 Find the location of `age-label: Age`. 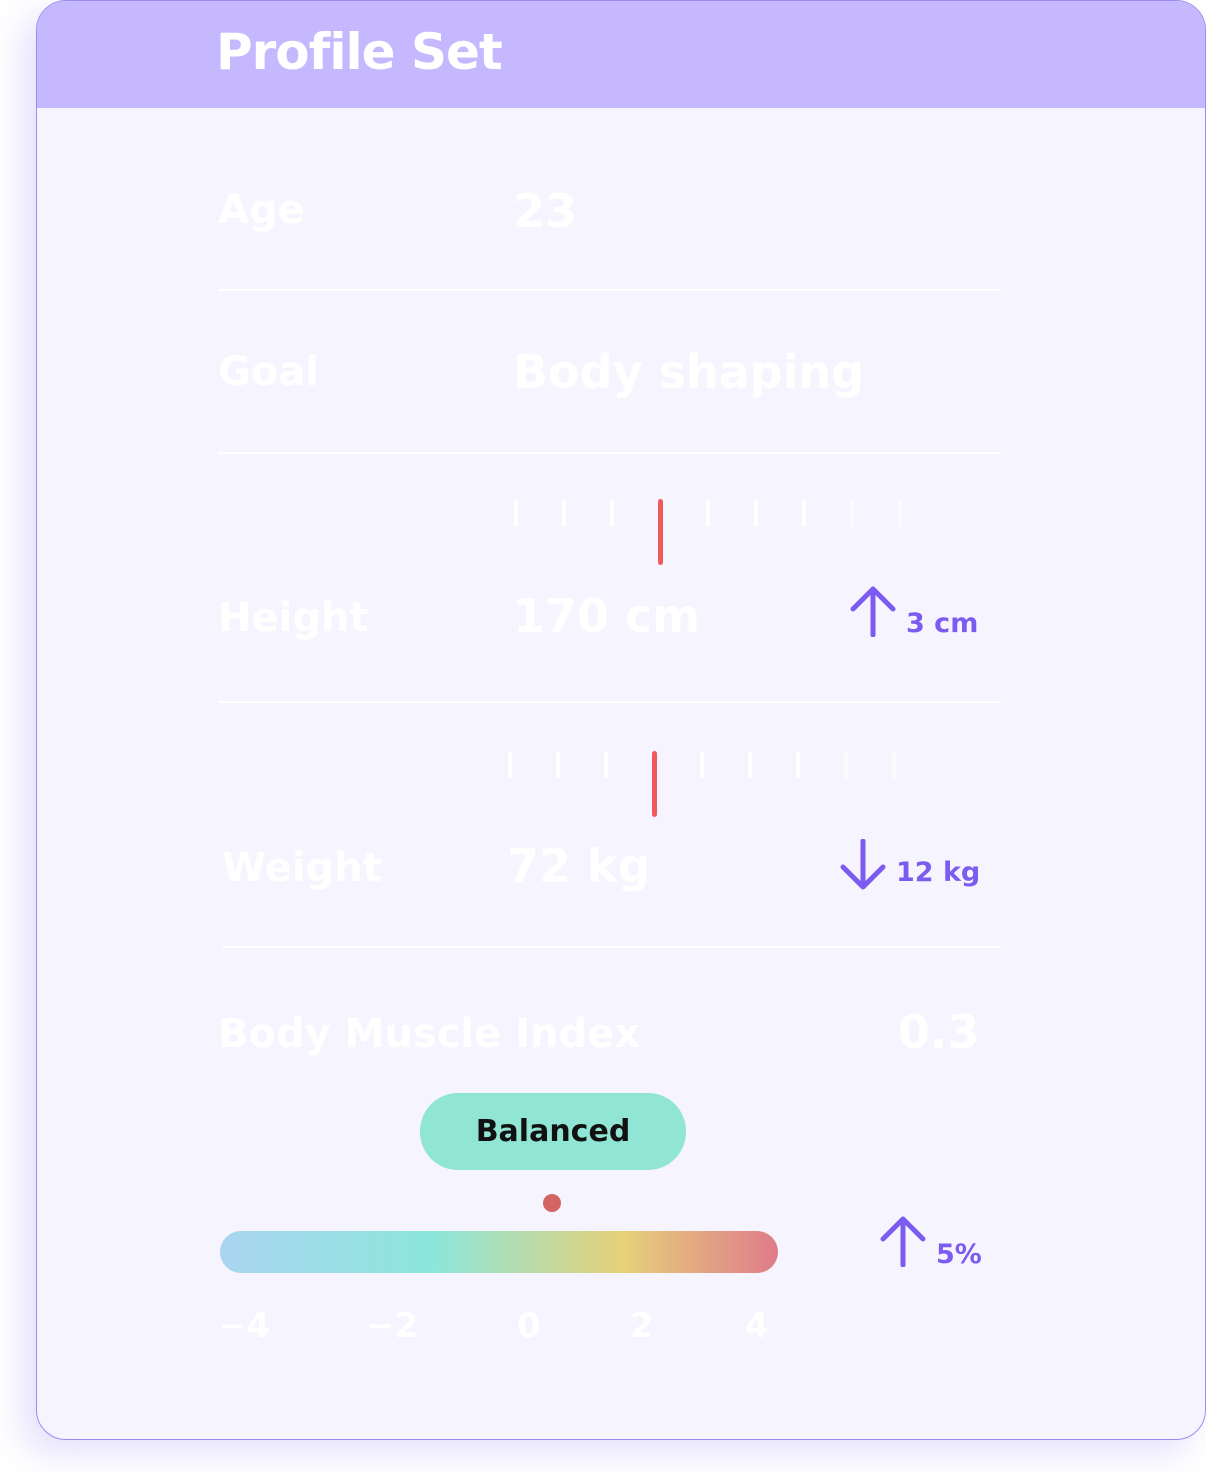

age-label: Age is located at coordinates (261, 210).